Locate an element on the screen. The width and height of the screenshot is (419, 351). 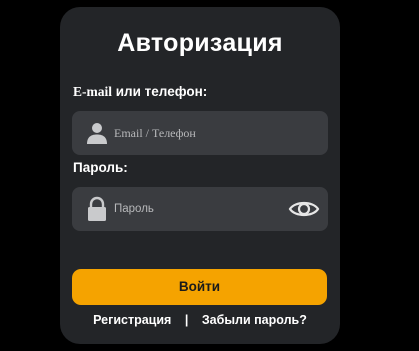
email-label-rest: или телефон: is located at coordinates (160, 91).